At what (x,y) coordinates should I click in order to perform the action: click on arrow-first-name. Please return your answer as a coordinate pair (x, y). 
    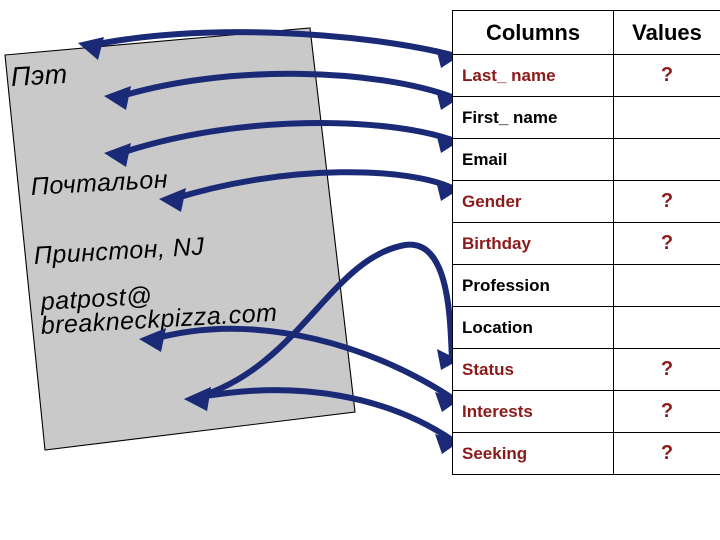
    Looking at the image, I should click on (281, 90).